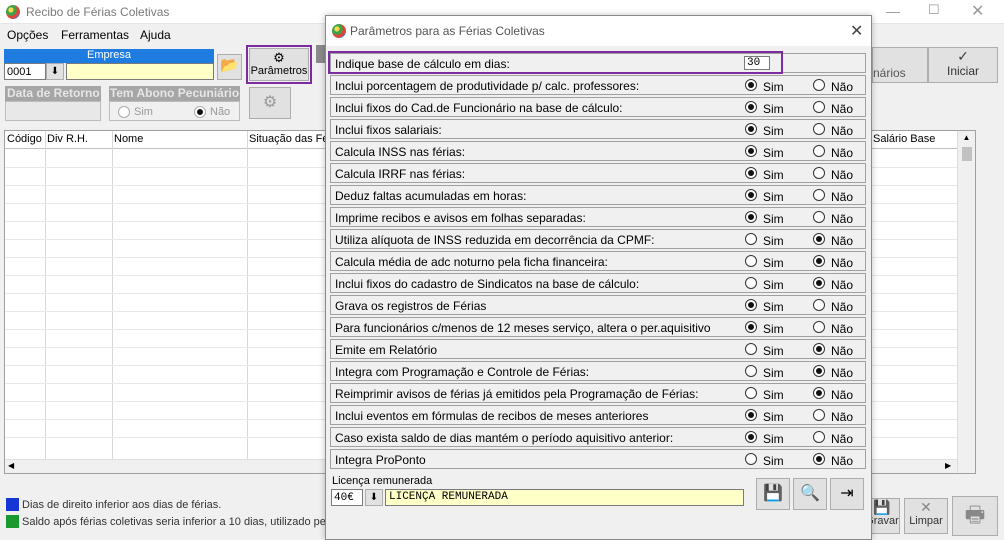 The height and width of the screenshot is (540, 1004). What do you see at coordinates (598, 129) in the screenshot?
I see `option-row: Inclui fixos salariais: Sim Não` at bounding box center [598, 129].